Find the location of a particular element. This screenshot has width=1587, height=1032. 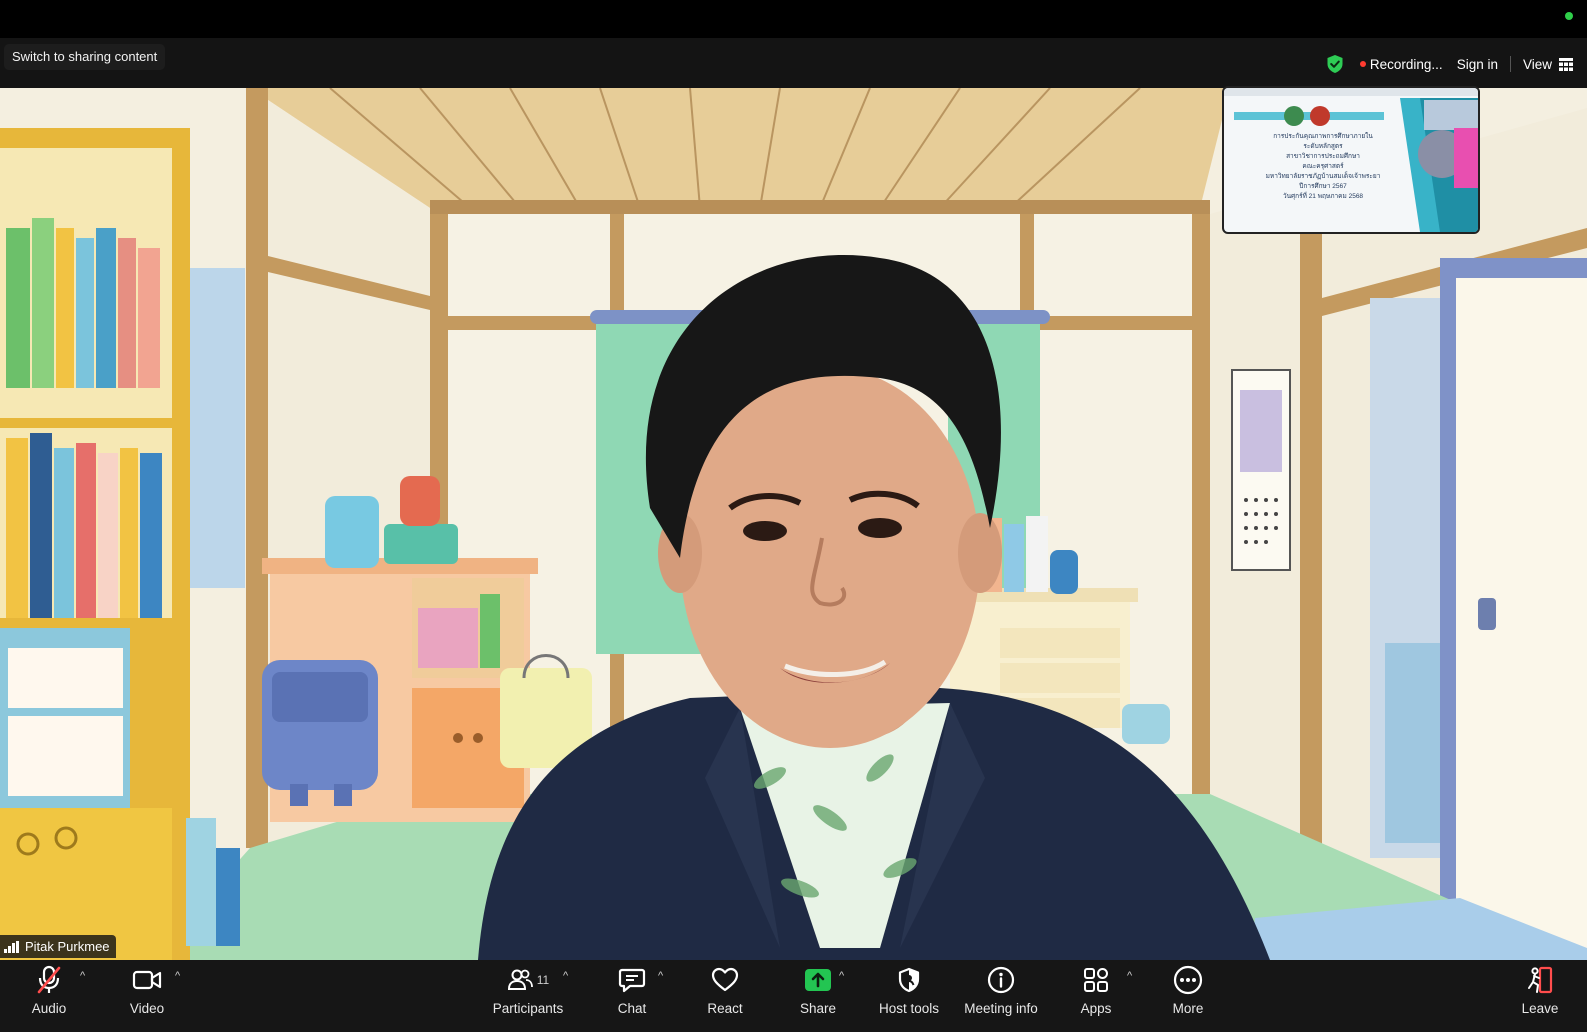

participants-count: 11 is located at coordinates (543, 980).